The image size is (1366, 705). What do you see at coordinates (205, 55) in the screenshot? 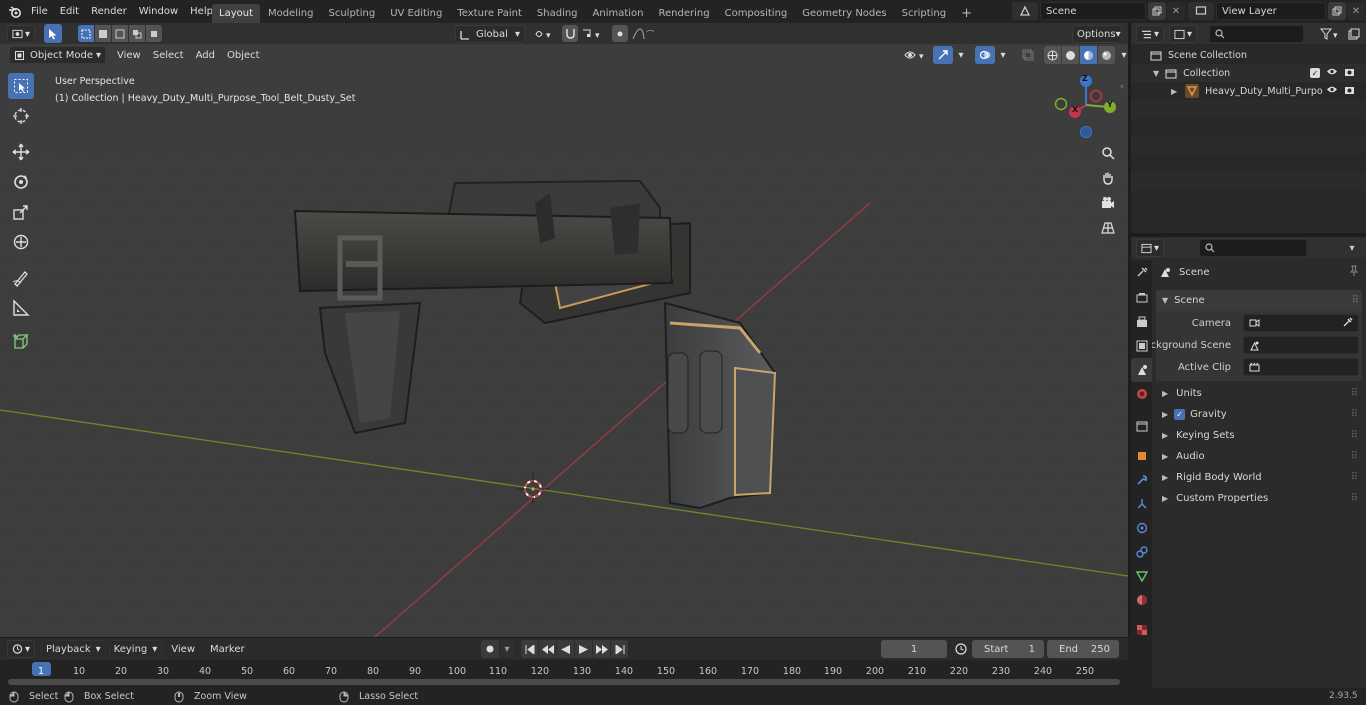
I see `viewport-menu-add: Add` at bounding box center [205, 55].